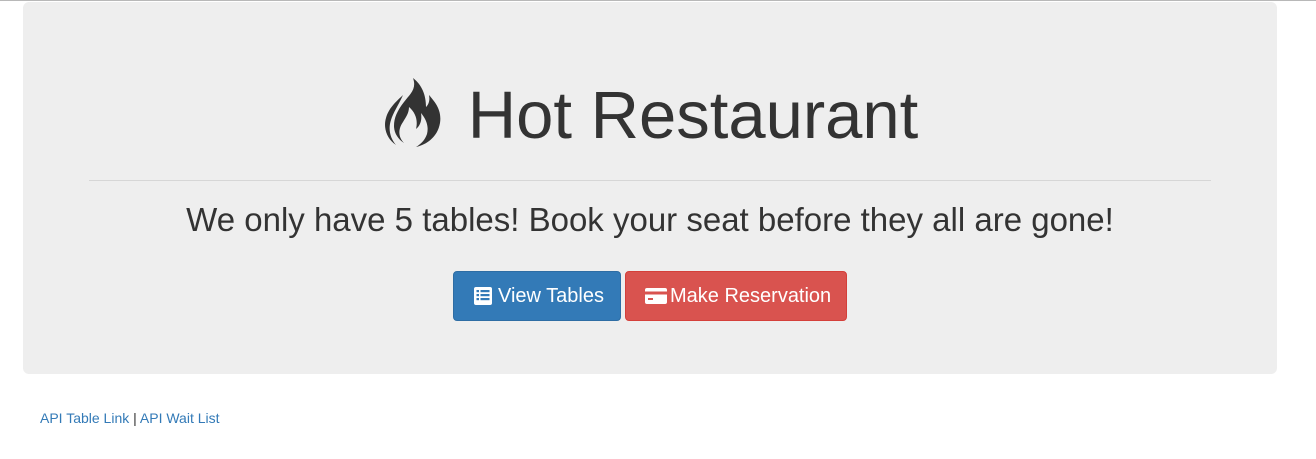  Describe the element at coordinates (483, 296) in the screenshot. I see `list-alt-icon` at that location.